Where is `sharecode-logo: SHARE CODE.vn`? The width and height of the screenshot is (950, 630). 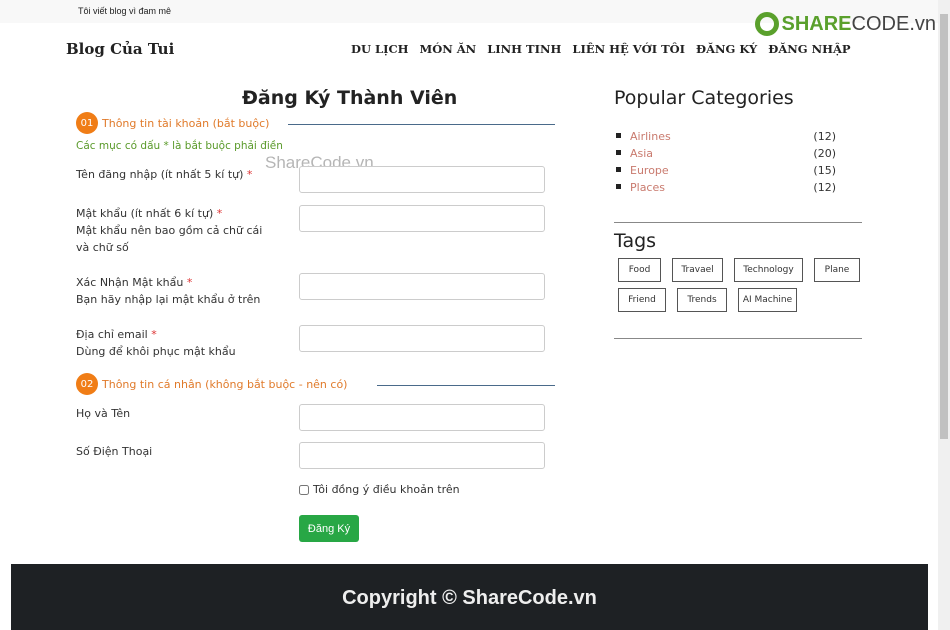 sharecode-logo: SHARE CODE.vn is located at coordinates (845, 24).